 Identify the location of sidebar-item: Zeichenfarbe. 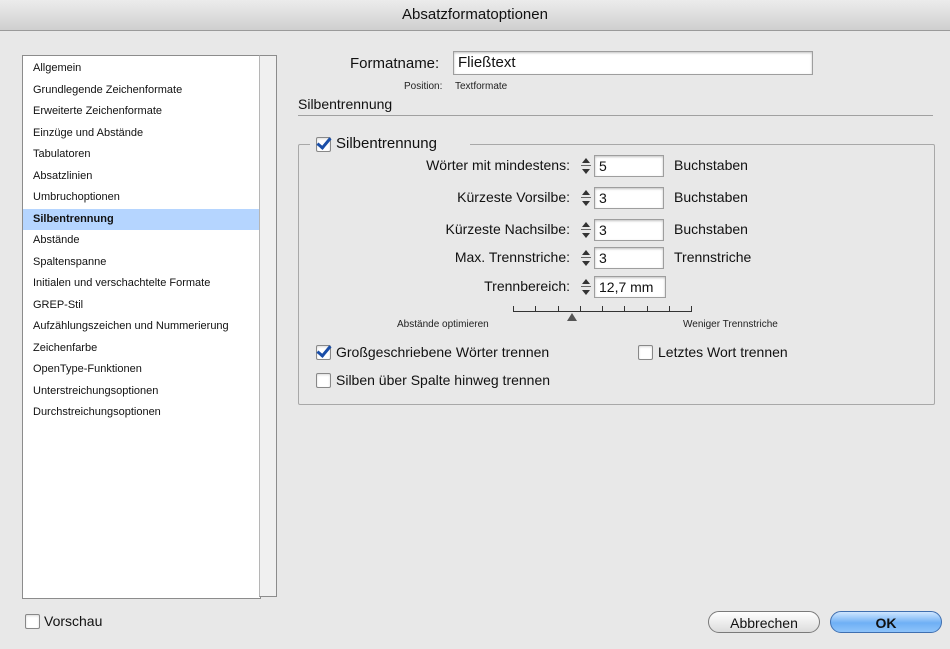
(141, 349).